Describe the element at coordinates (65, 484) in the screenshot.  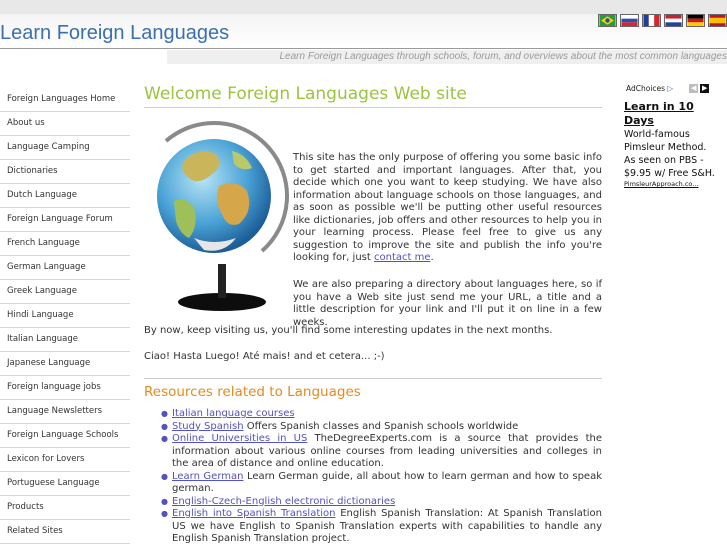
I see `sidebar-item-portuguese: Portuguese Language` at that location.